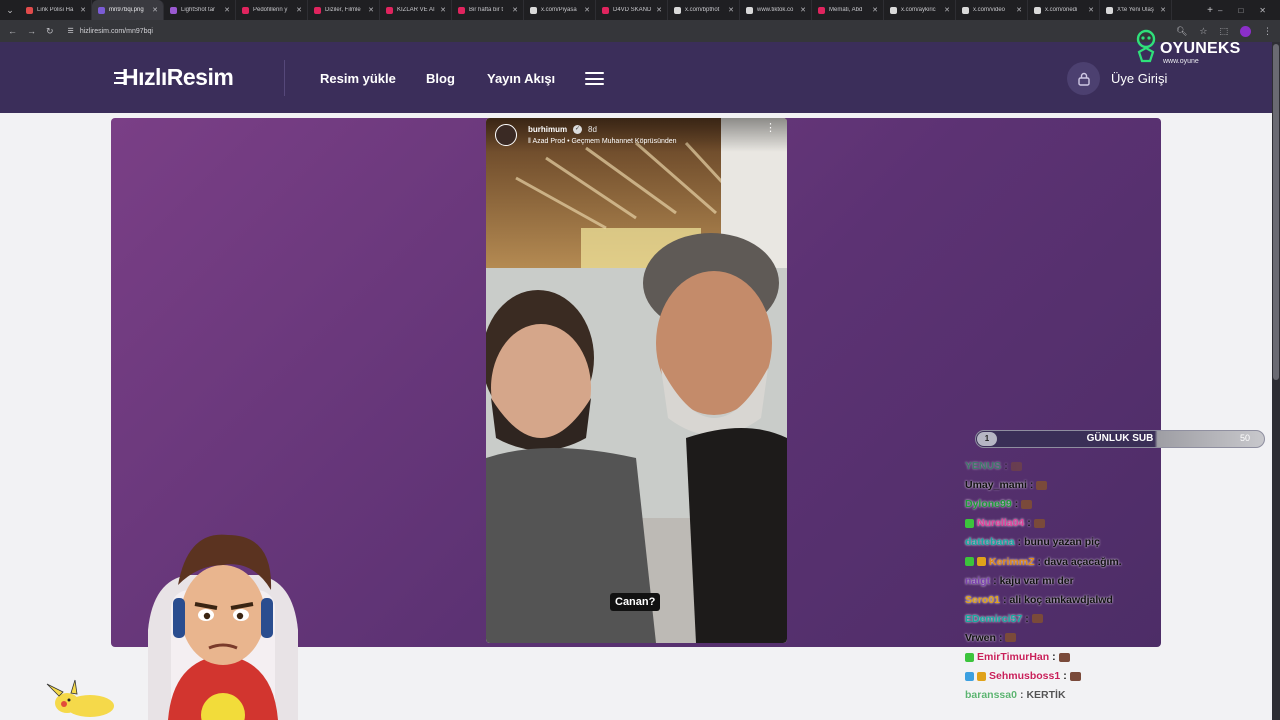 The width and height of the screenshot is (1280, 720). What do you see at coordinates (920, 10) in the screenshot?
I see `browser-tab: x.com/aykiric ✕` at bounding box center [920, 10].